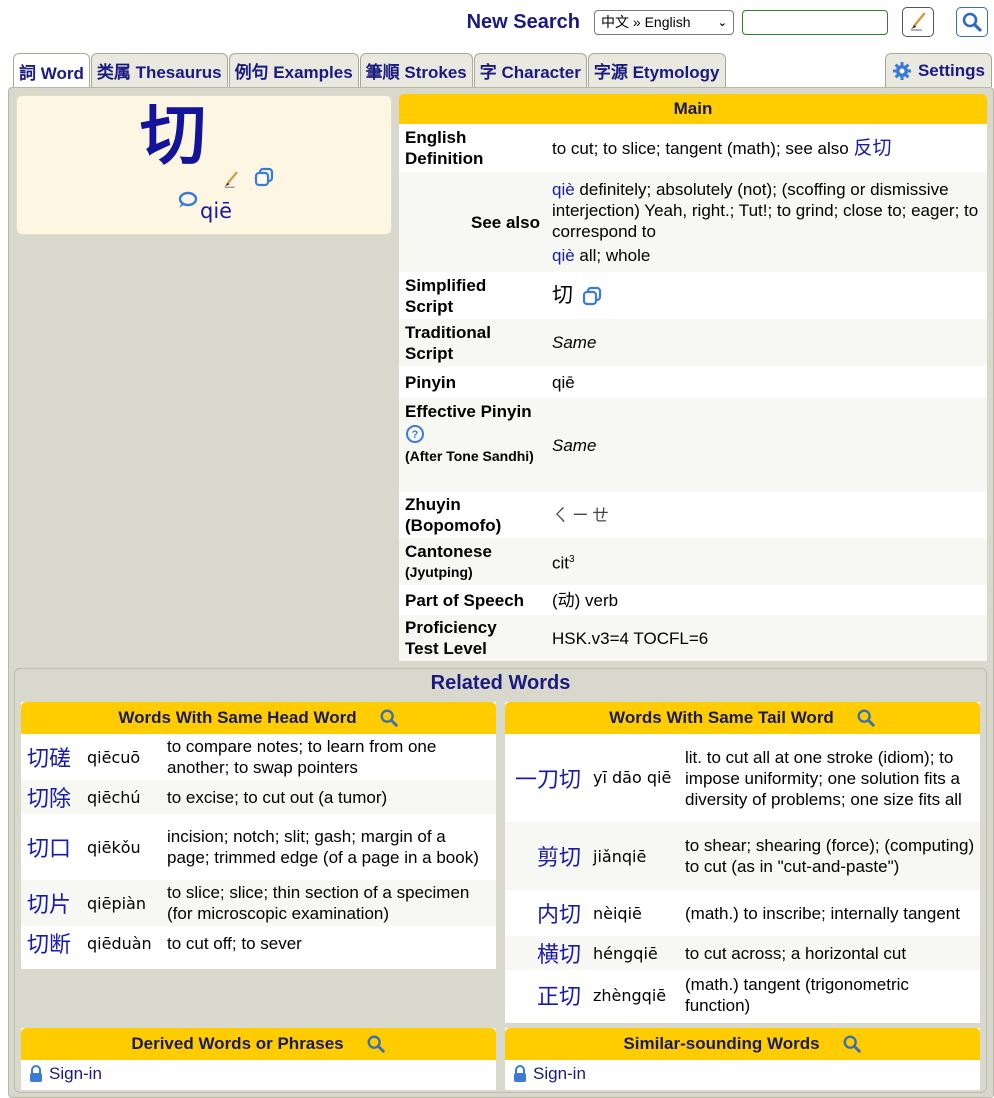  Describe the element at coordinates (546, 856) in the screenshot. I see `word-hanzi: 剪切` at that location.